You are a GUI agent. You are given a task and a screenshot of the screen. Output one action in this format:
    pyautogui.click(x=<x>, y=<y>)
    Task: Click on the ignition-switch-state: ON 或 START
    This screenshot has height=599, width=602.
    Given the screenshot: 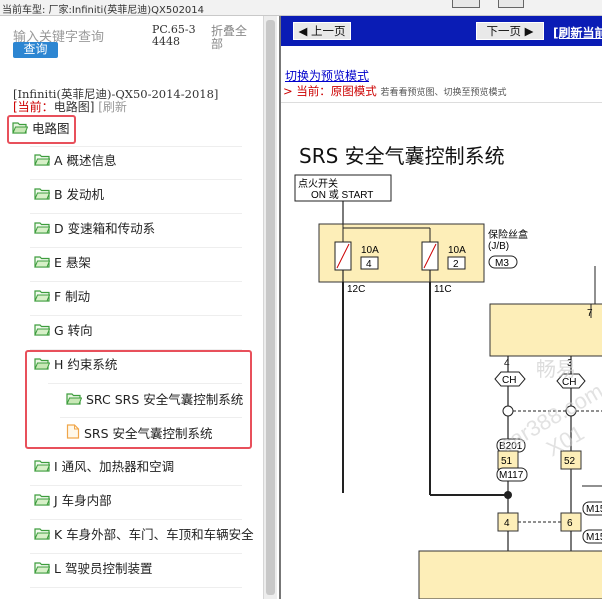 What is the action you would take?
    pyautogui.click(x=342, y=195)
    